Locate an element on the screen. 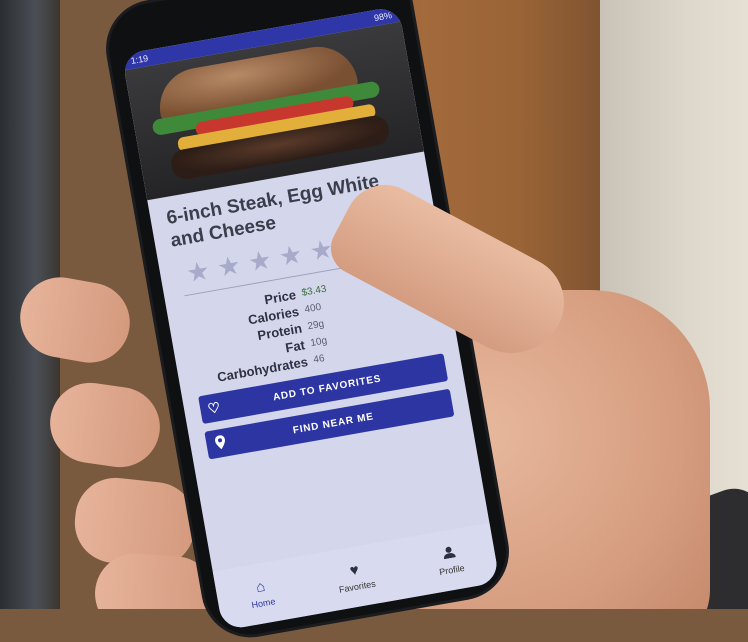 This screenshot has width=748, height=642. person-icon is located at coordinates (449, 553).